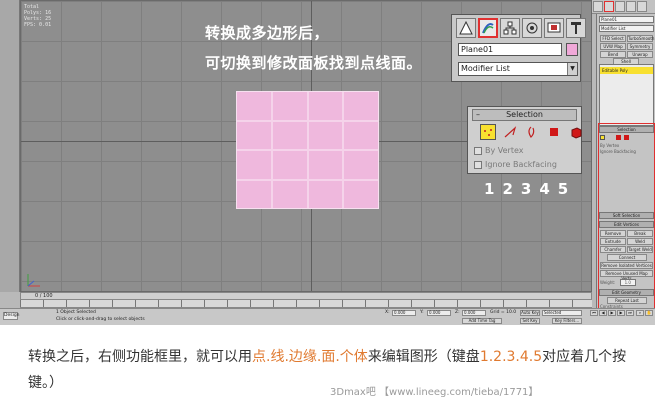 This screenshot has width=655, height=407. I want to click on rp-polygon-icon, so click(619, 137).